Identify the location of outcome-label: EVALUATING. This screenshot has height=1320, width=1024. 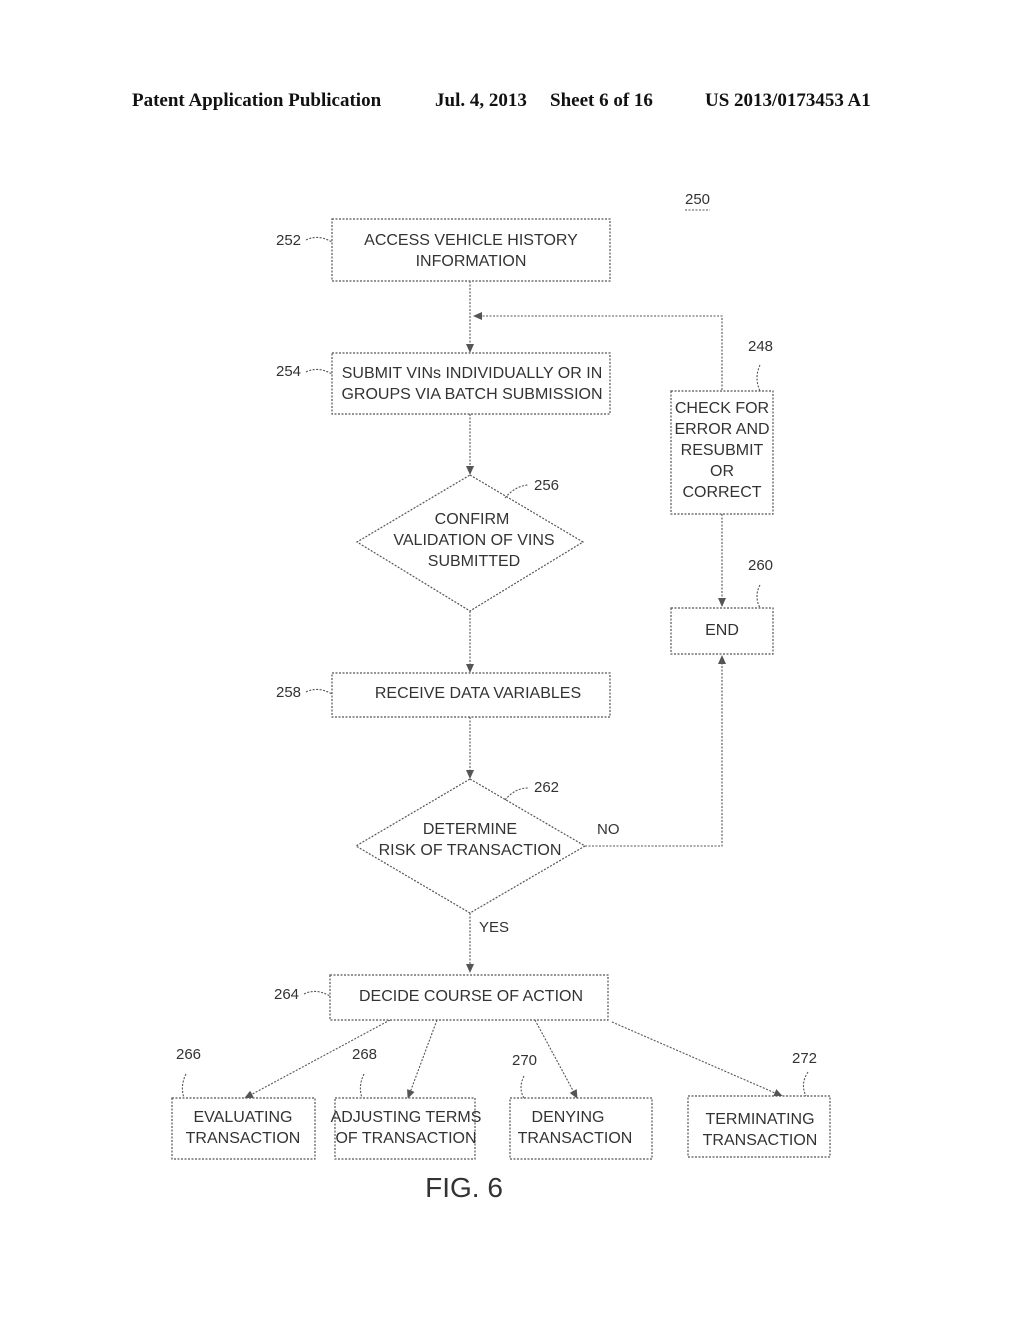
(243, 1117).